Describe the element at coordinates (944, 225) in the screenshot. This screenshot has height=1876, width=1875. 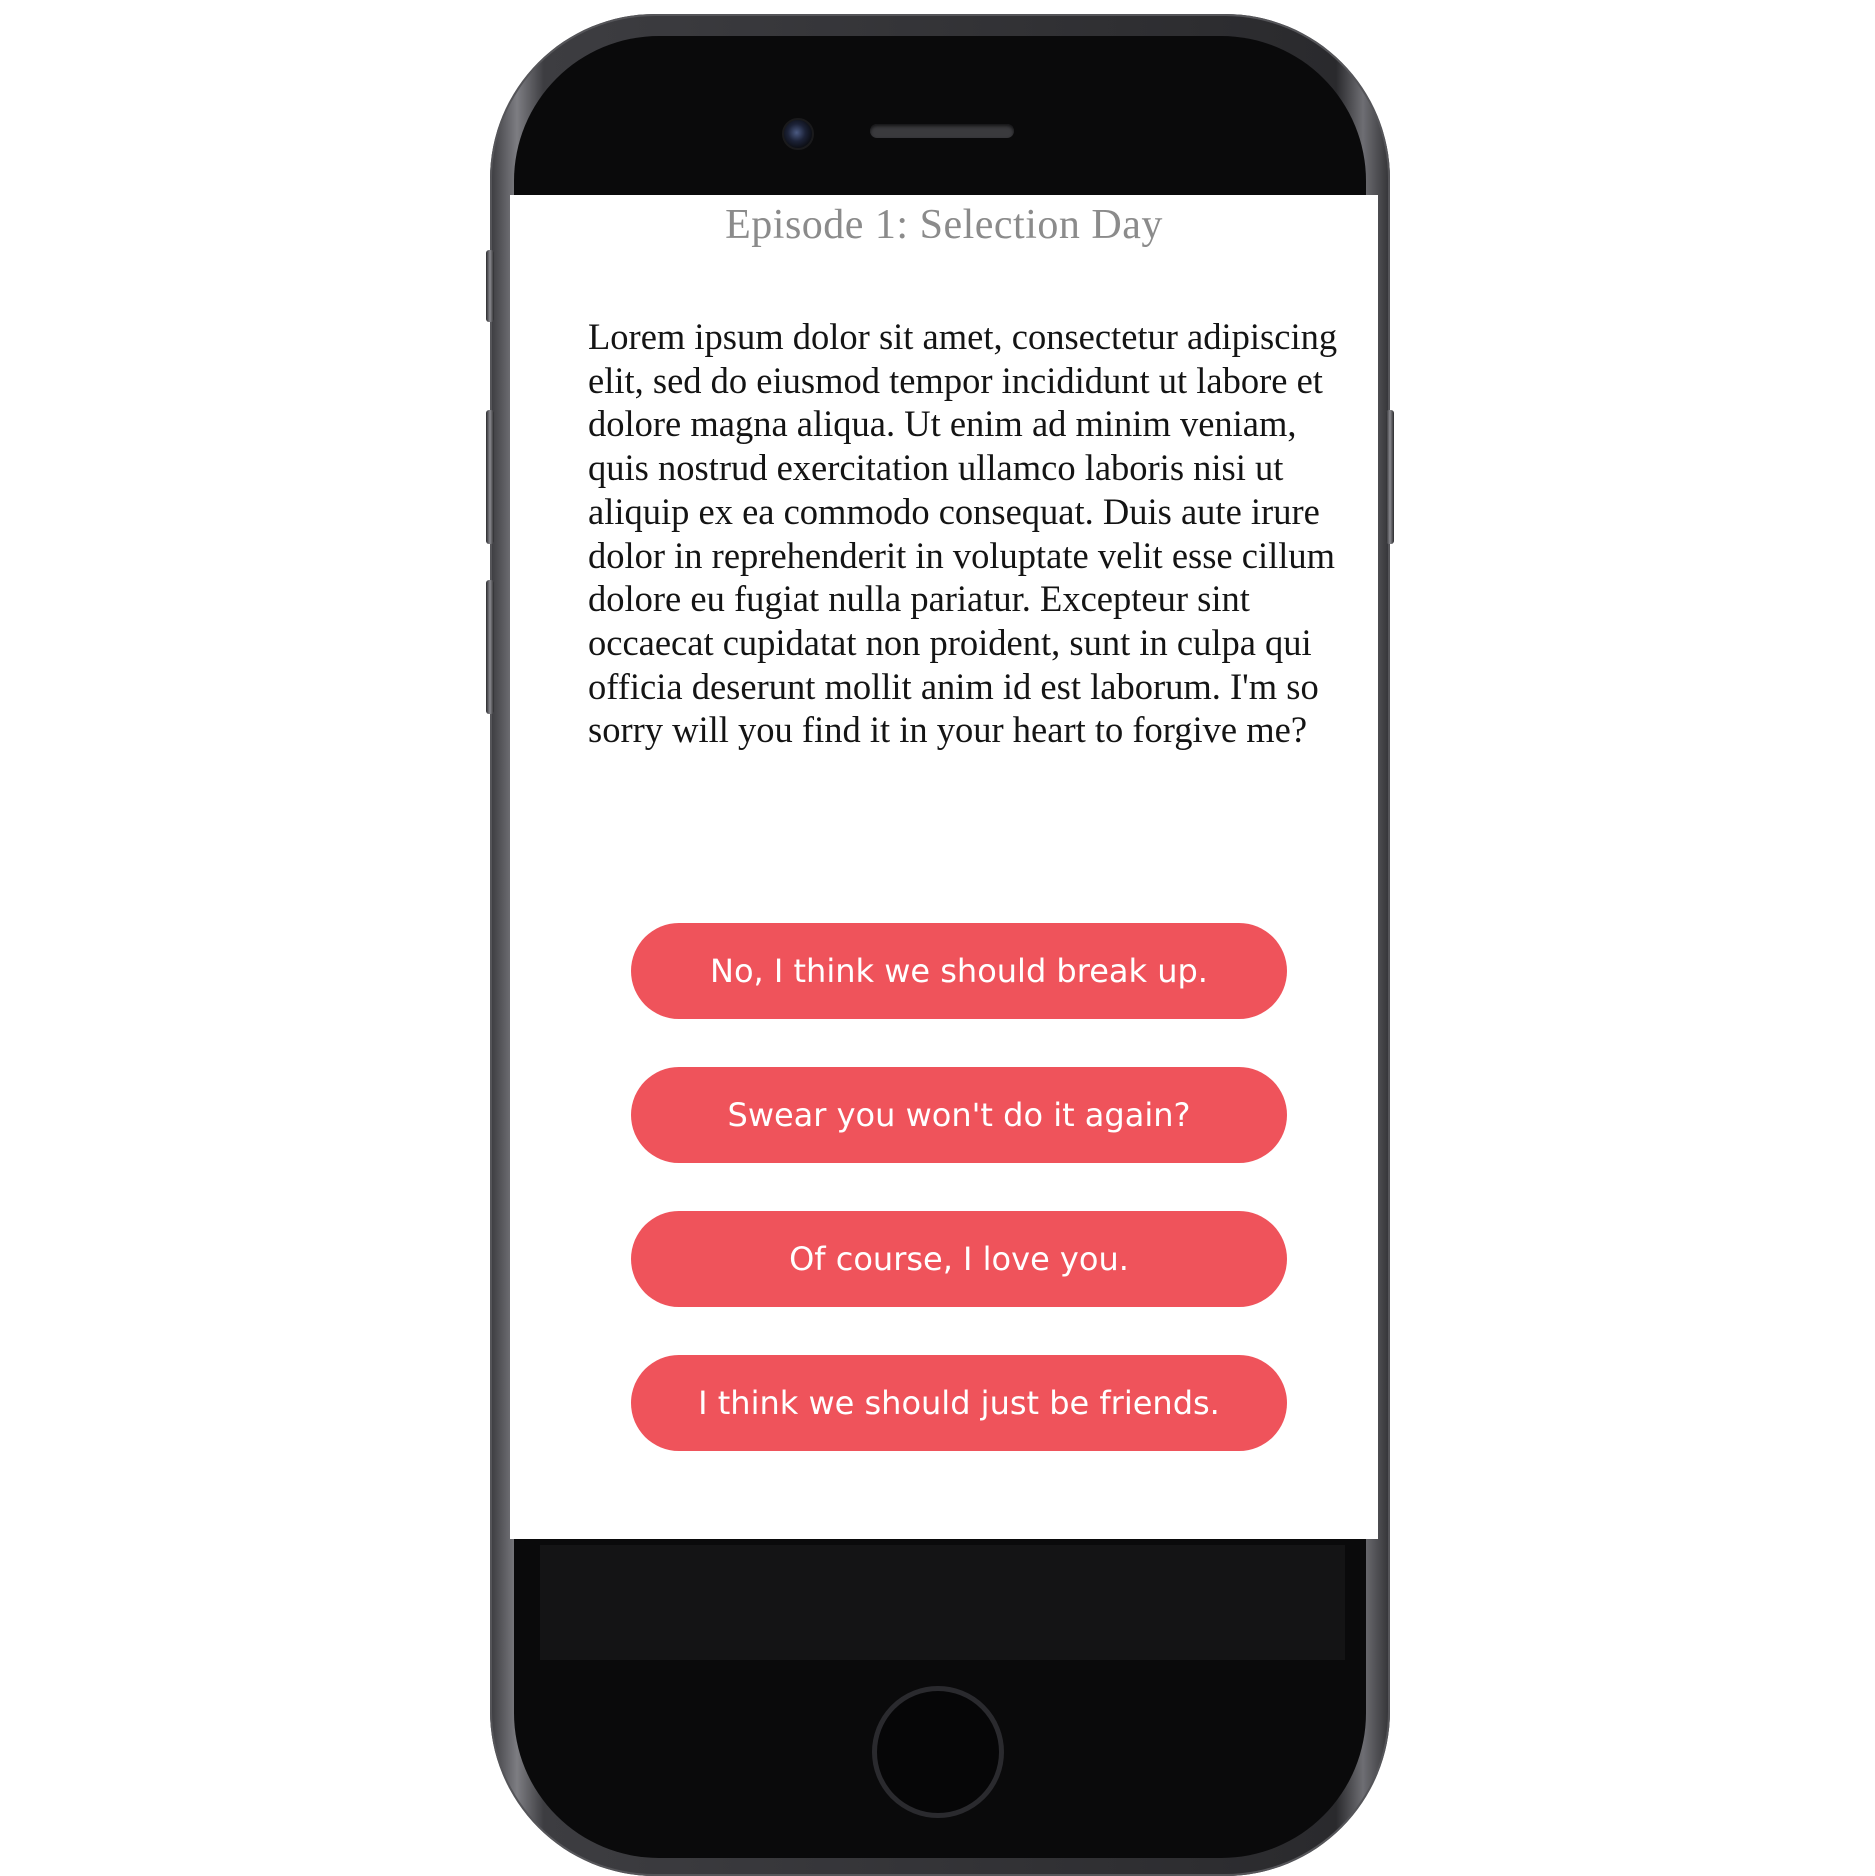
I see `episode-title: Episode 1: Selection Day` at that location.